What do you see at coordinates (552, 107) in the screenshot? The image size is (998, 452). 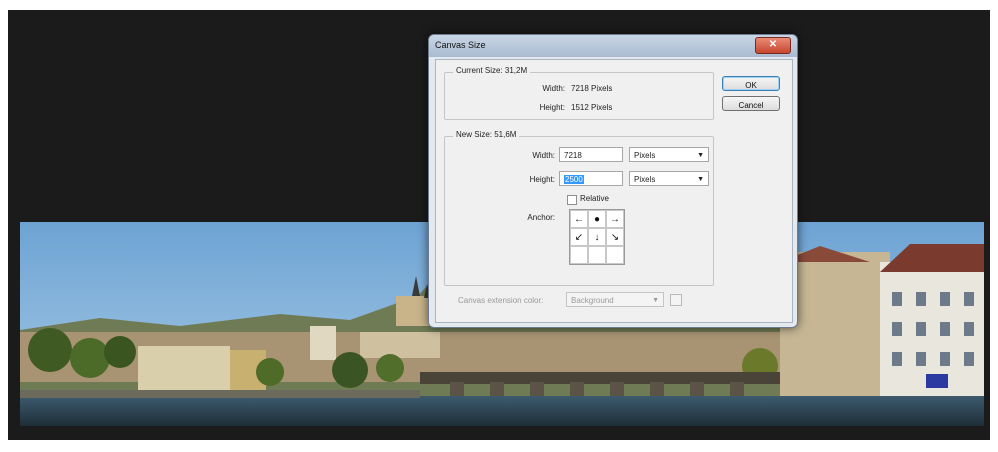 I see `current-height-label: Height:` at bounding box center [552, 107].